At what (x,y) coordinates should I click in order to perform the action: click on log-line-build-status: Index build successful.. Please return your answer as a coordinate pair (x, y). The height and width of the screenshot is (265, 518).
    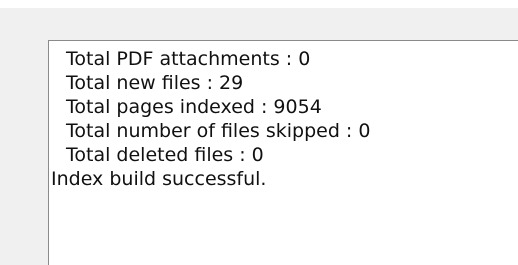
    Looking at the image, I should click on (159, 179).